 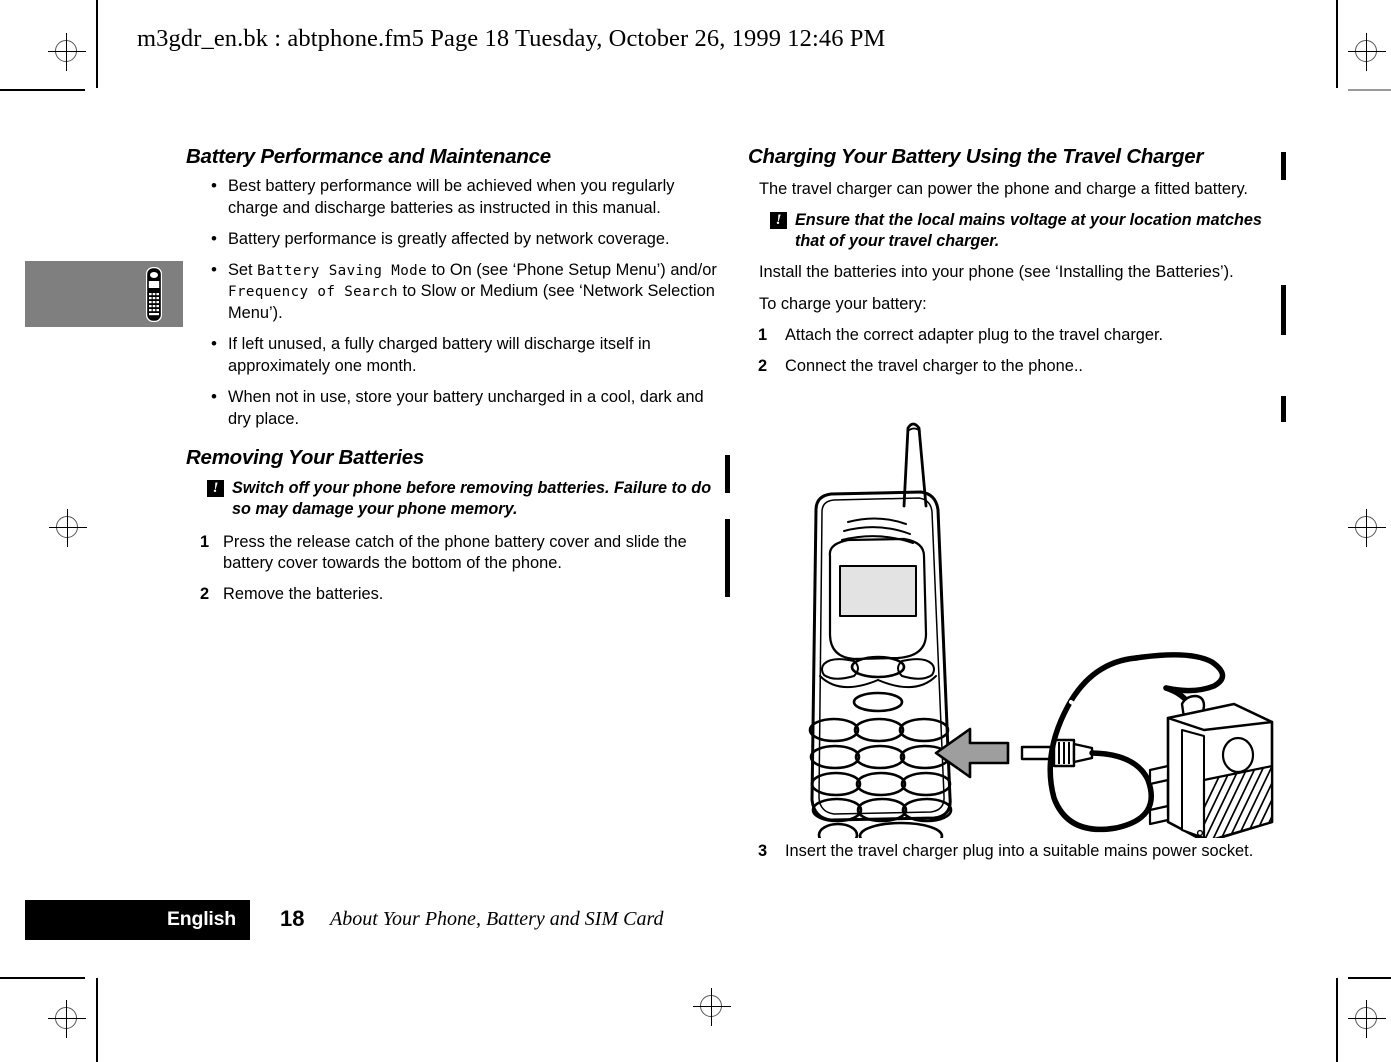 What do you see at coordinates (901, 829) in the screenshot?
I see `keypad-key-wide` at bounding box center [901, 829].